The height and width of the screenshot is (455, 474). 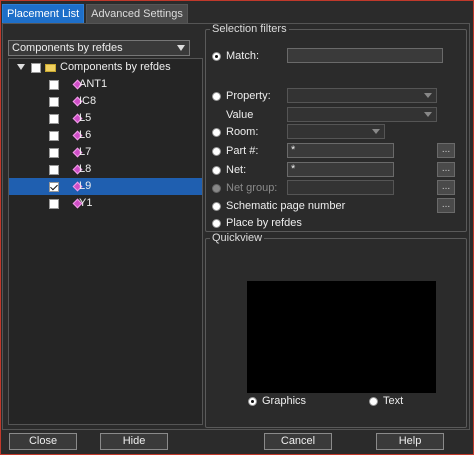 What do you see at coordinates (216, 188) in the screenshot?
I see `net-group-radio` at bounding box center [216, 188].